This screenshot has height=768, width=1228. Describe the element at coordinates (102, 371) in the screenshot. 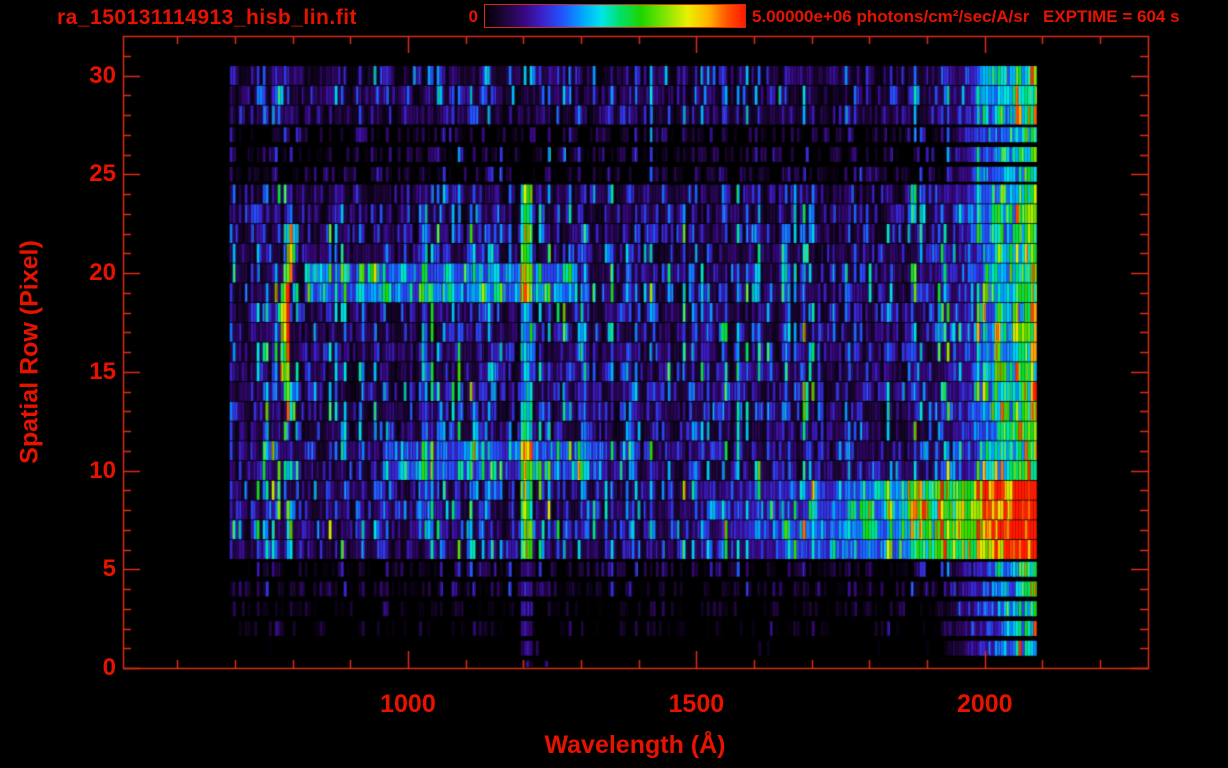

I see `y-tick-label: 15` at that location.